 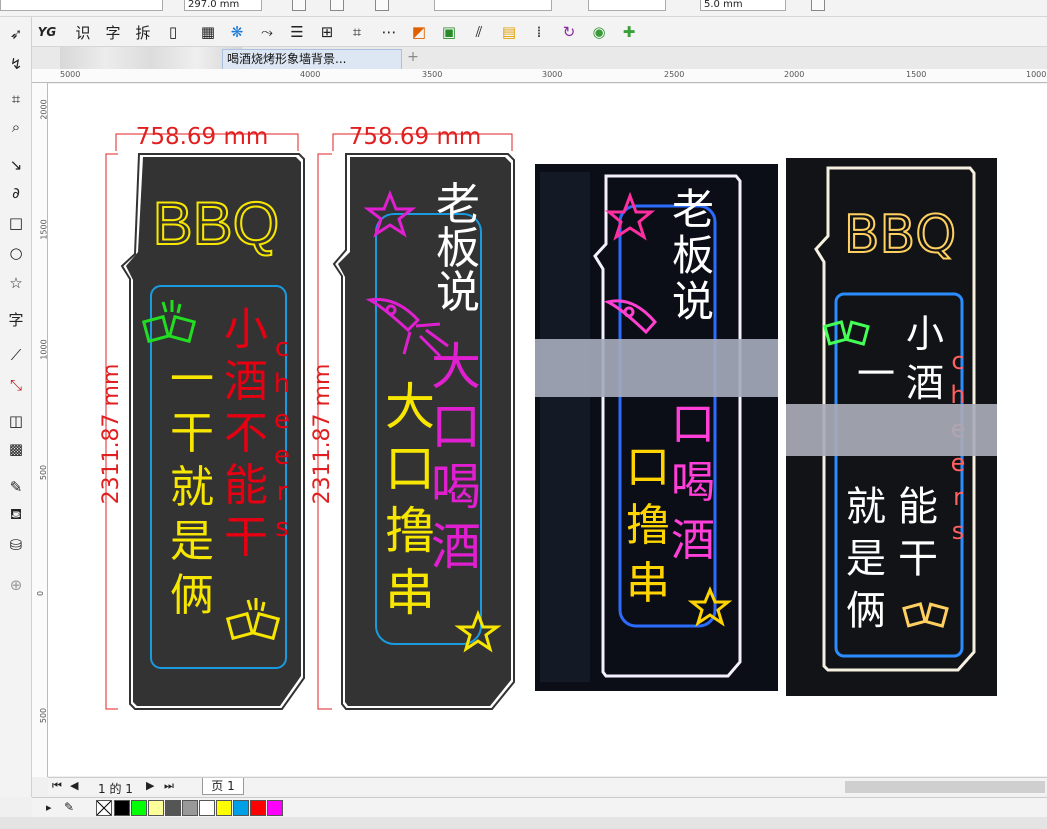 What do you see at coordinates (389, 32) in the screenshot?
I see `dots-icon: ⋯` at bounding box center [389, 32].